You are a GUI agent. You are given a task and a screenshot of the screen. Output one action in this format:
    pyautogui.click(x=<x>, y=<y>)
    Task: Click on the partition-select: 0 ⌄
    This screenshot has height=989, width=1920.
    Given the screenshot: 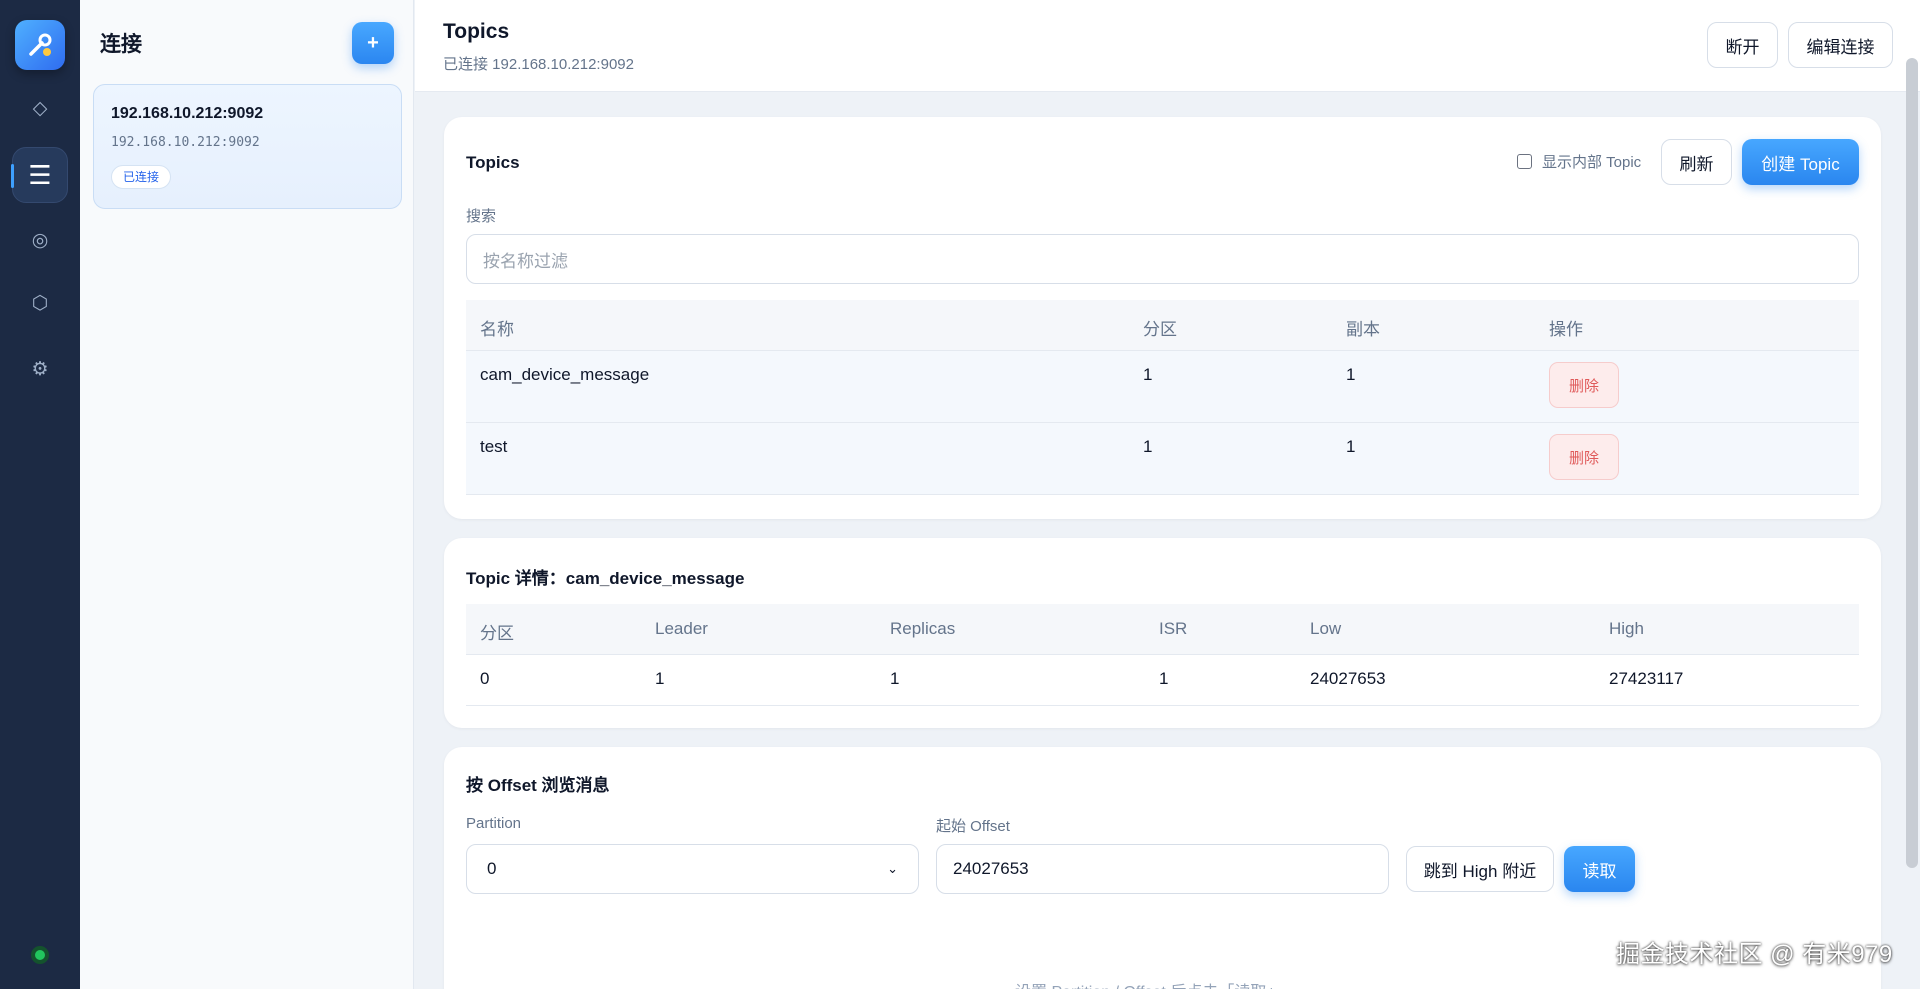 What is the action you would take?
    pyautogui.click(x=692, y=869)
    